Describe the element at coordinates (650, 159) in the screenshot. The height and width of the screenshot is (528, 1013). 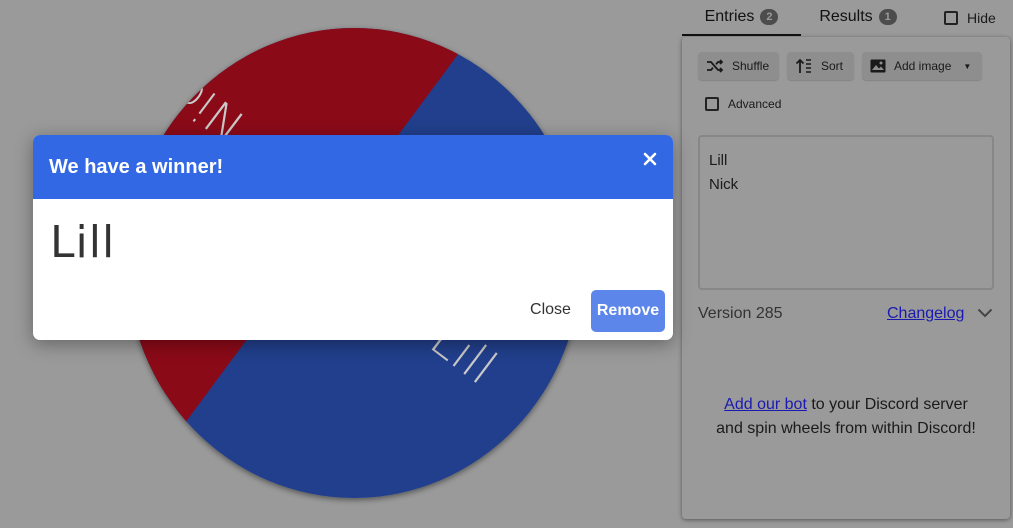
I see `close-icon` at that location.